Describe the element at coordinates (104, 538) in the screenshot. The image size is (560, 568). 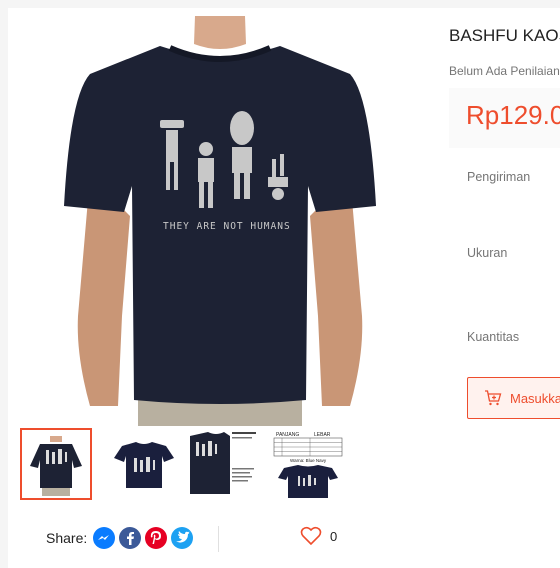
I see `messenger-icon` at that location.